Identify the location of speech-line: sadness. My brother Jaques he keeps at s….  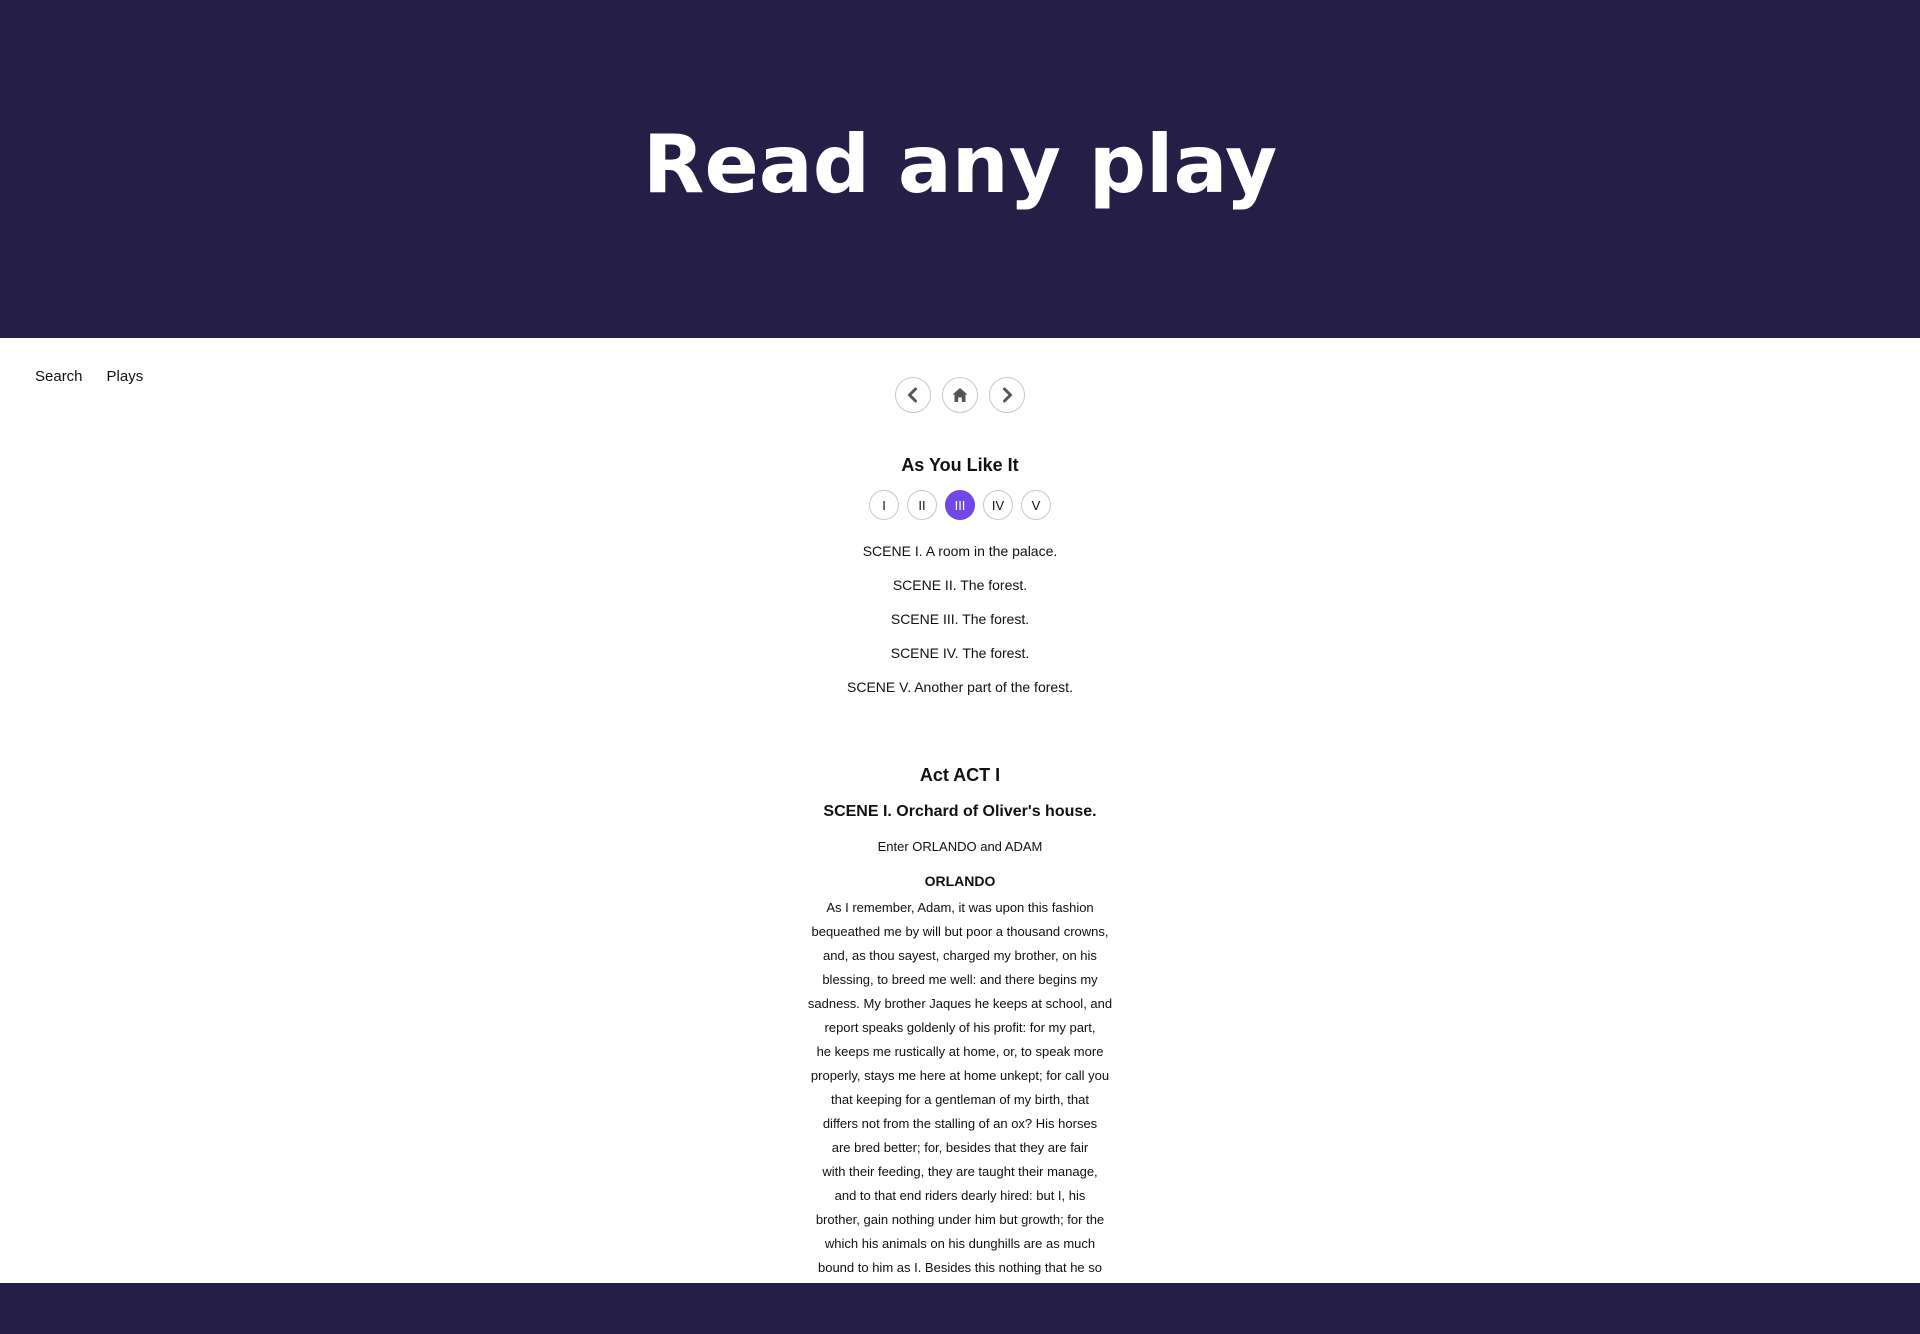
(960, 1003).